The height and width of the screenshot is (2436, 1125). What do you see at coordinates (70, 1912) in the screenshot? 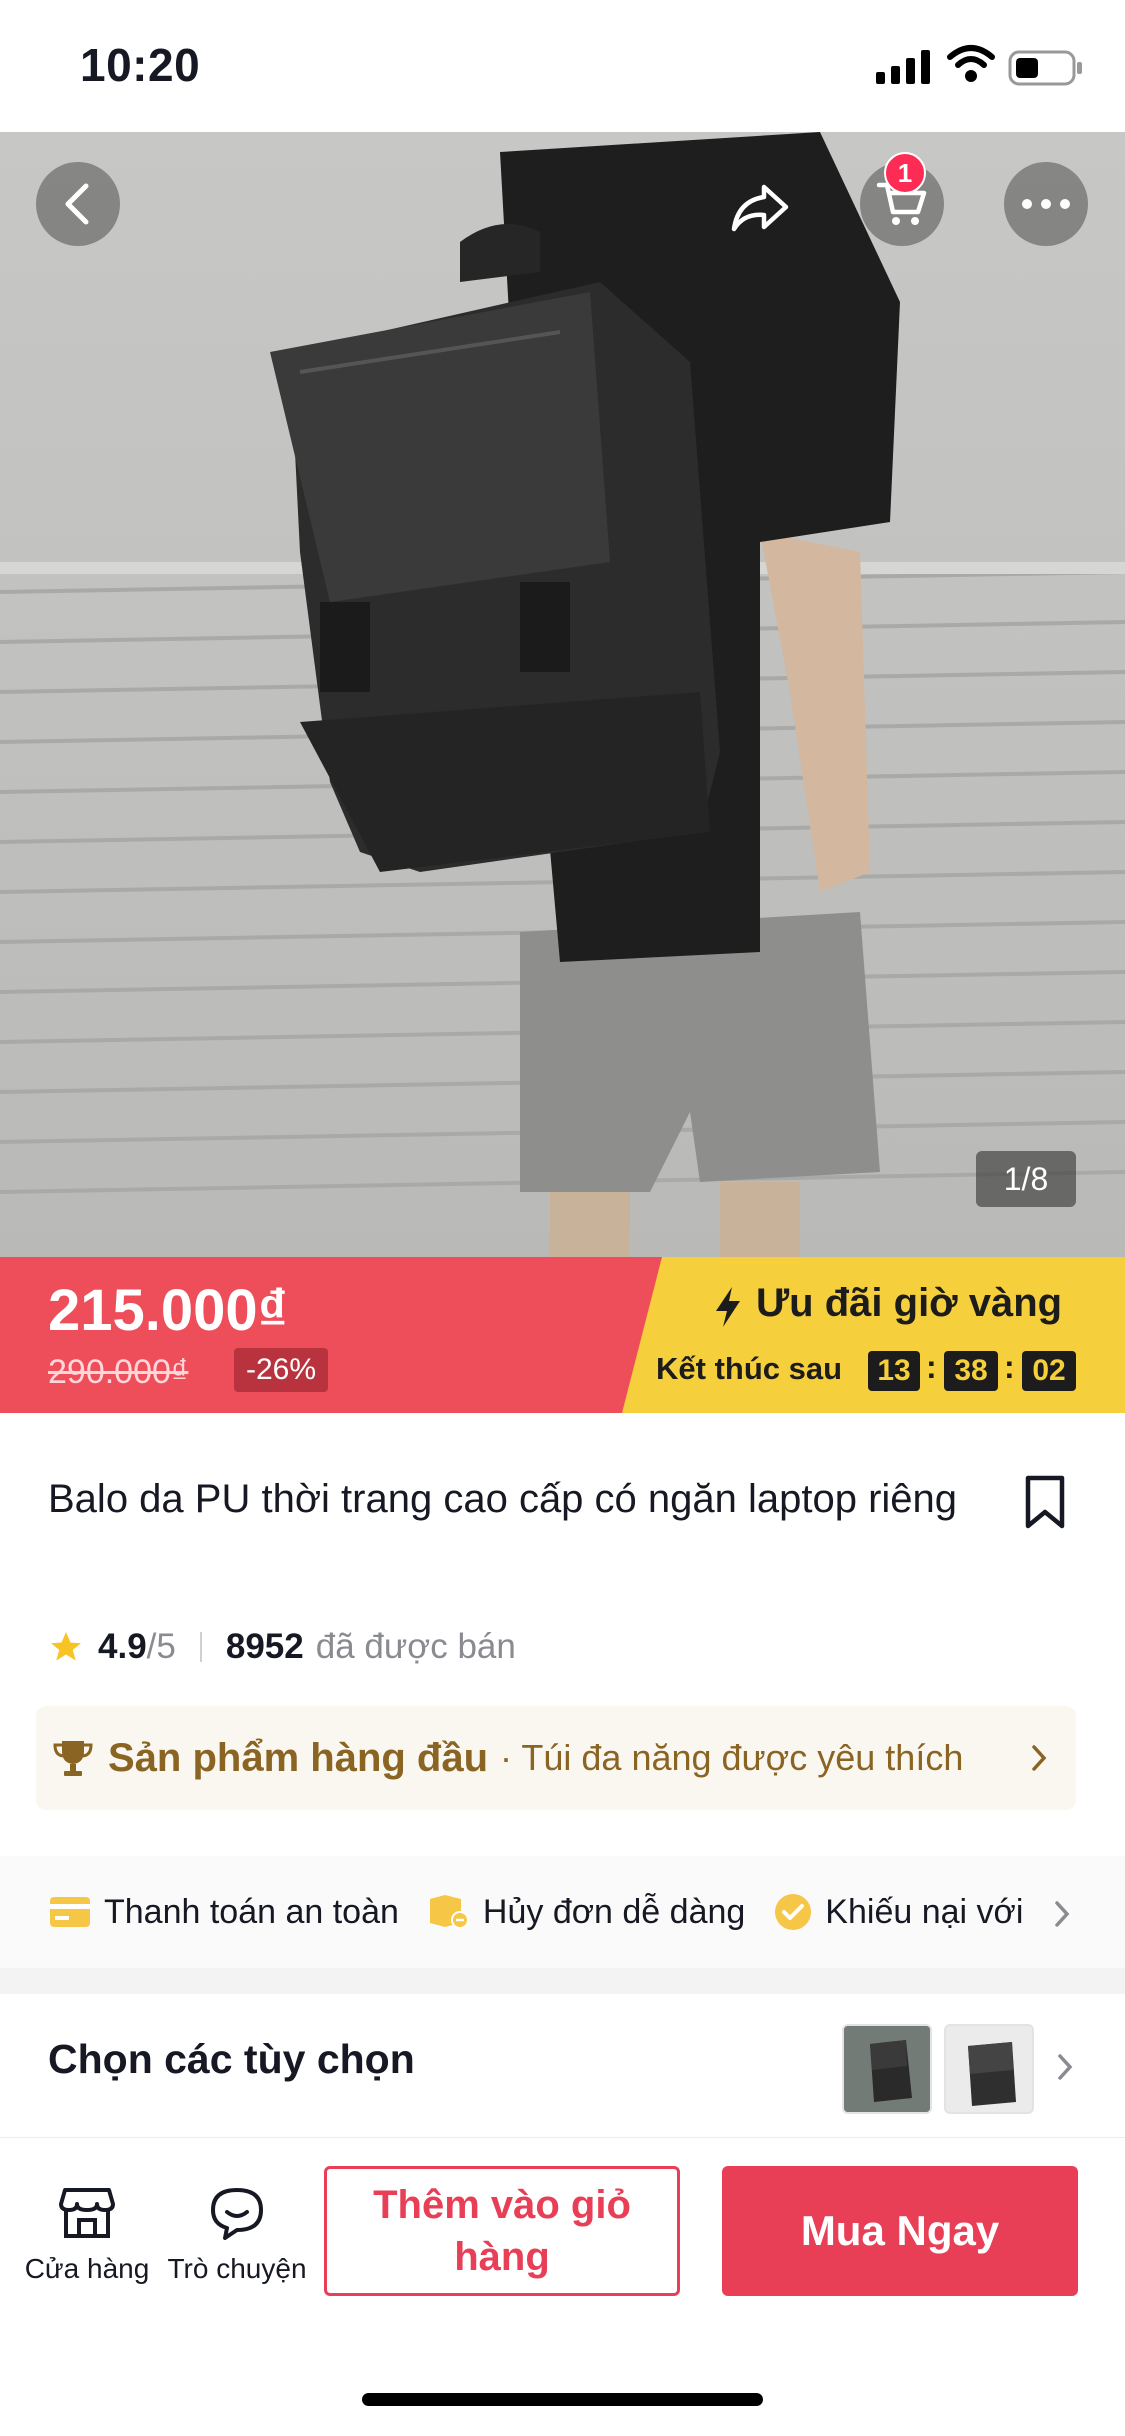
I see `credit-card-icon` at bounding box center [70, 1912].